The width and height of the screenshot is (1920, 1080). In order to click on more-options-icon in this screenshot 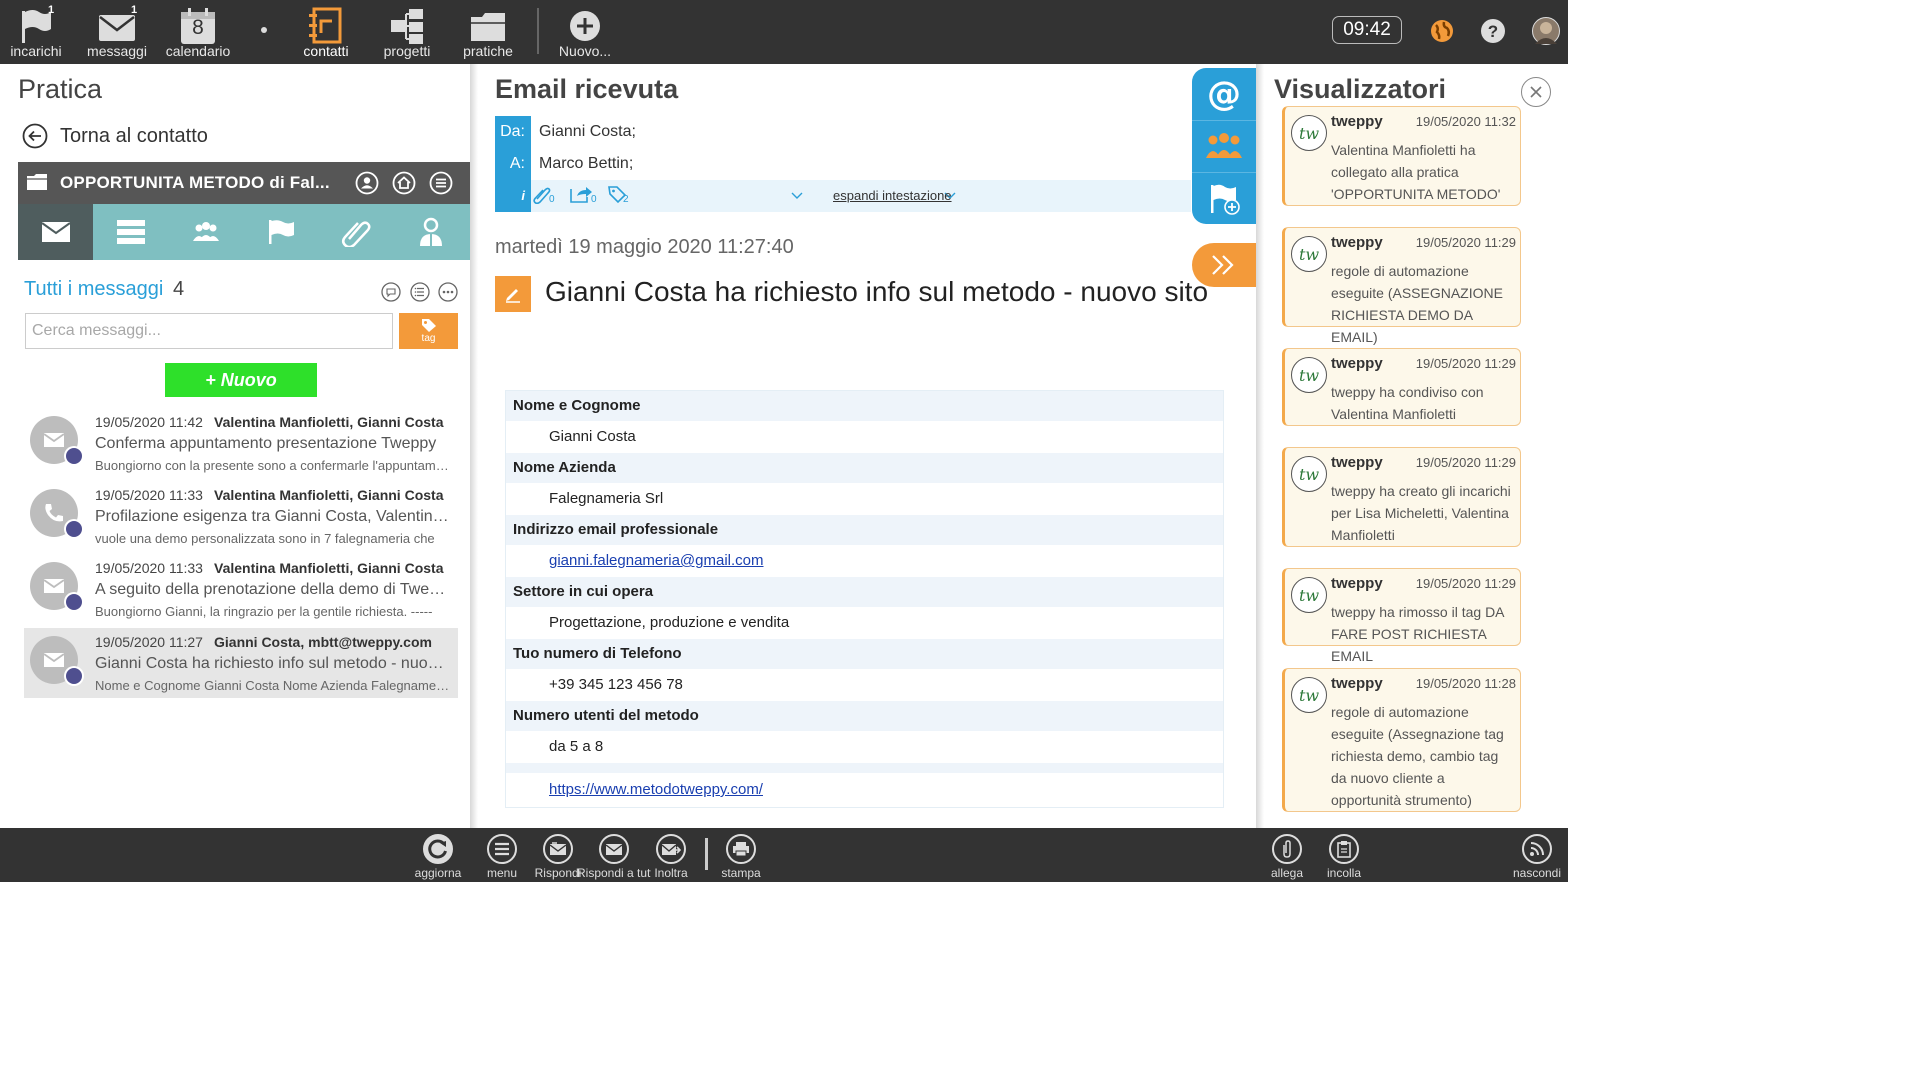, I will do `click(448, 292)`.